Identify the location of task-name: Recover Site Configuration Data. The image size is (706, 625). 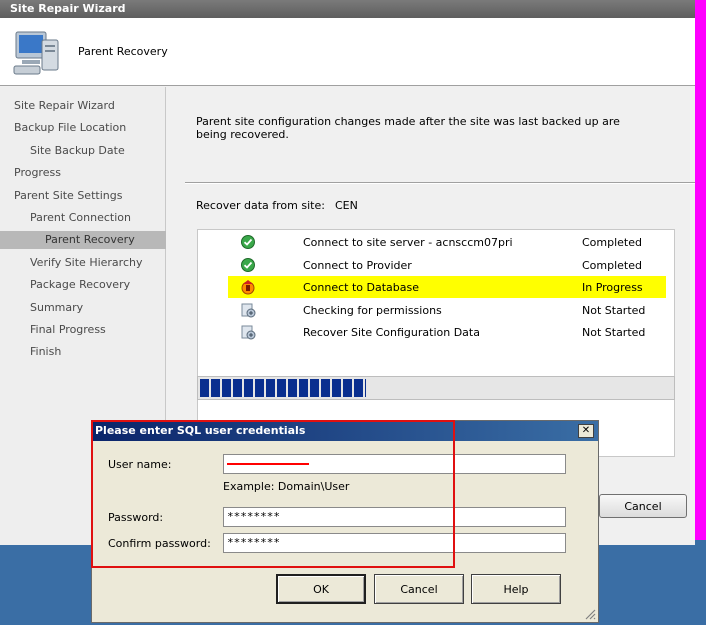
(391, 332).